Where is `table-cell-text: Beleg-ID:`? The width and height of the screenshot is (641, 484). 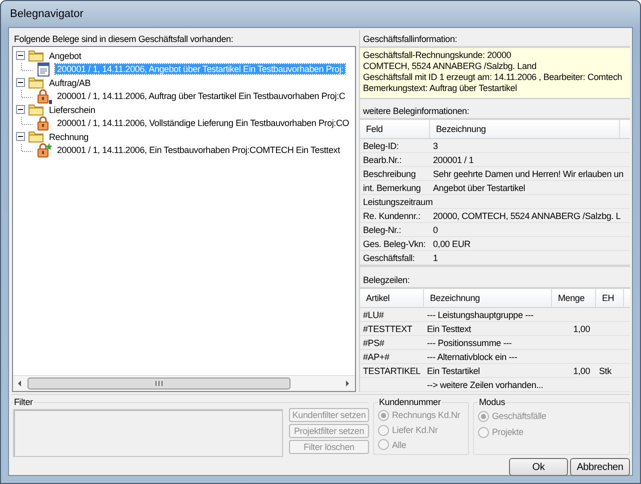 table-cell-text: Beleg-ID: is located at coordinates (381, 145).